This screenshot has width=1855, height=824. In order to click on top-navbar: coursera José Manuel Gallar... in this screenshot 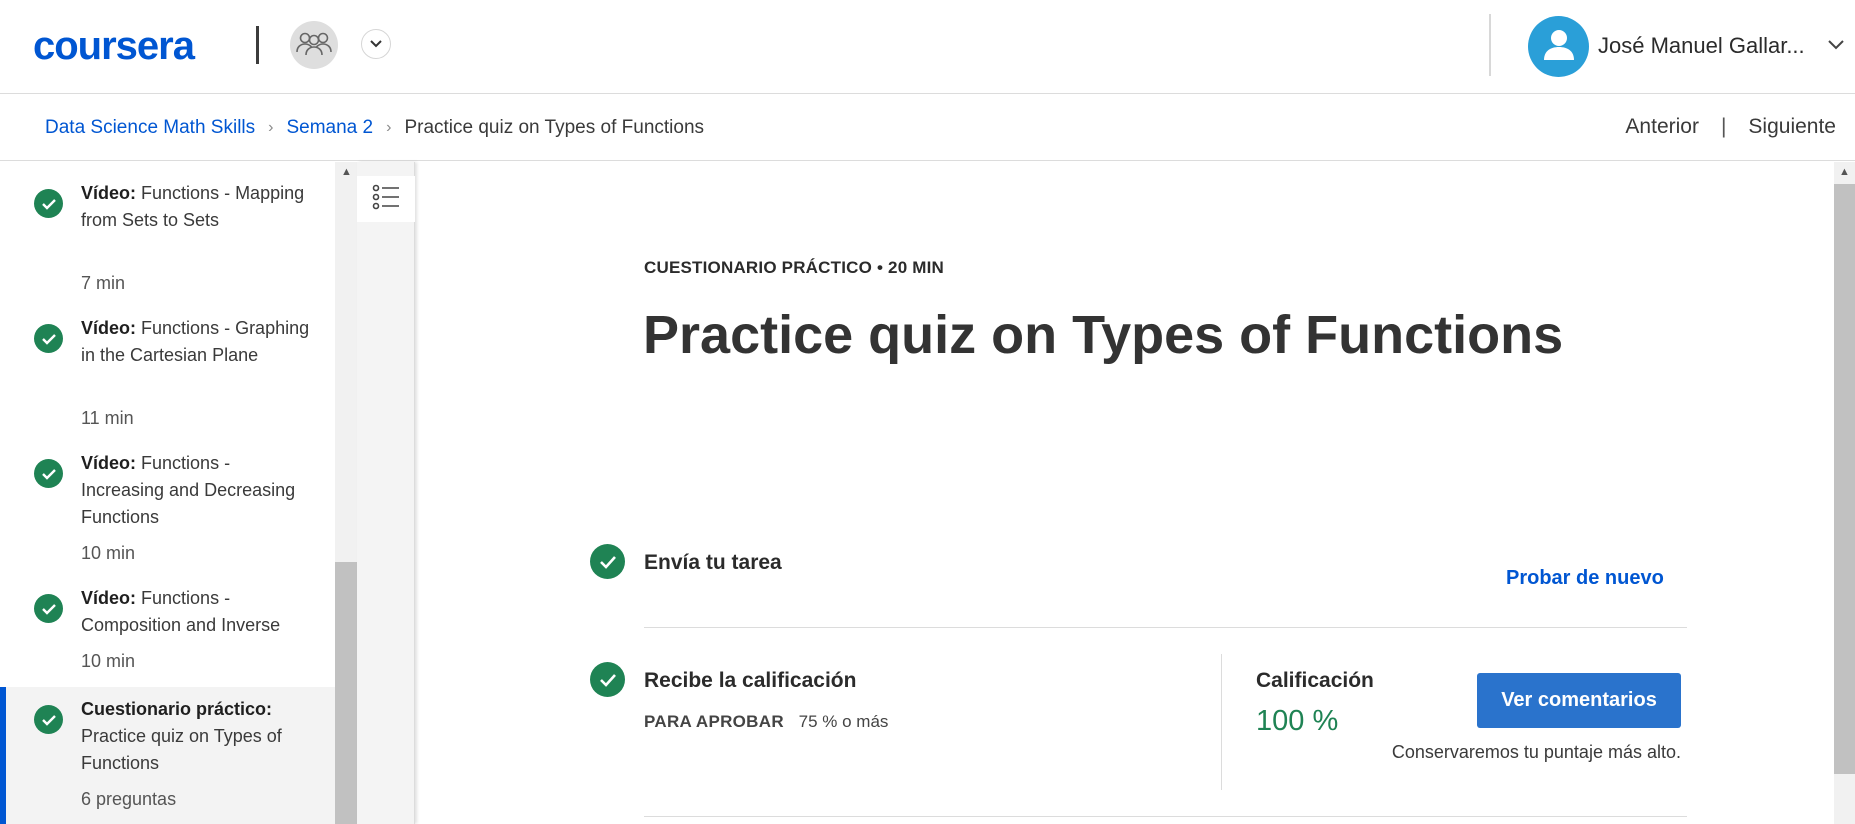, I will do `click(927, 47)`.